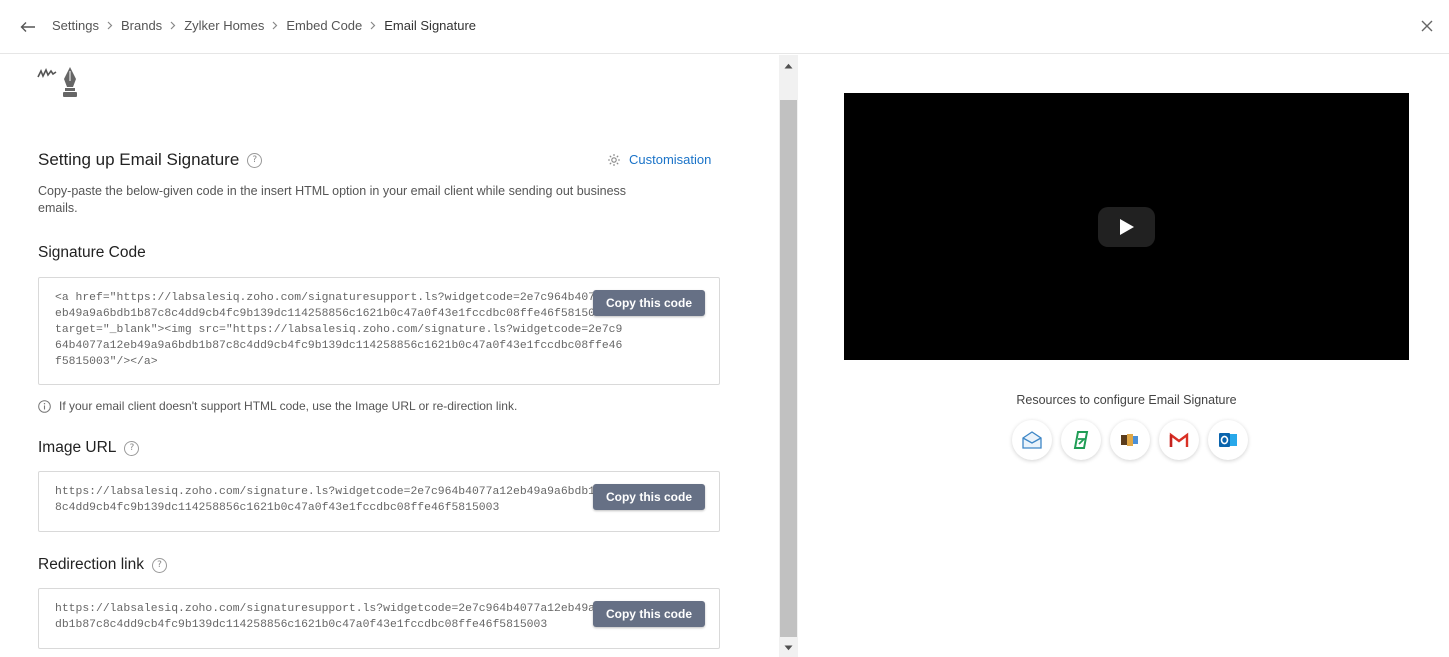 The height and width of the screenshot is (657, 1449). I want to click on breadcrumb-embed-code: Embed Code, so click(324, 25).